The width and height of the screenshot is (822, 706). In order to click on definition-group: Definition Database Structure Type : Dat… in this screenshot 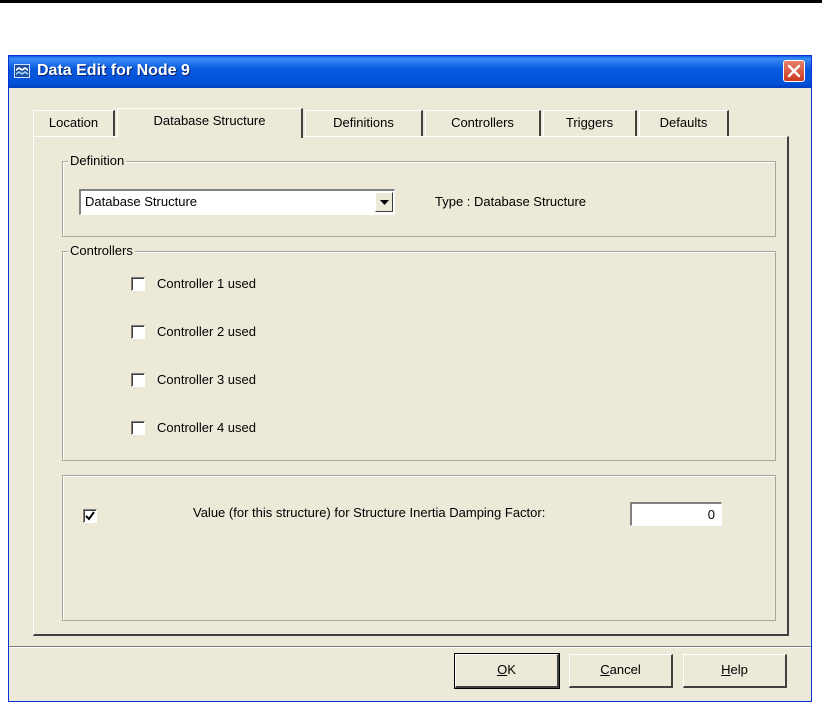, I will do `click(419, 195)`.